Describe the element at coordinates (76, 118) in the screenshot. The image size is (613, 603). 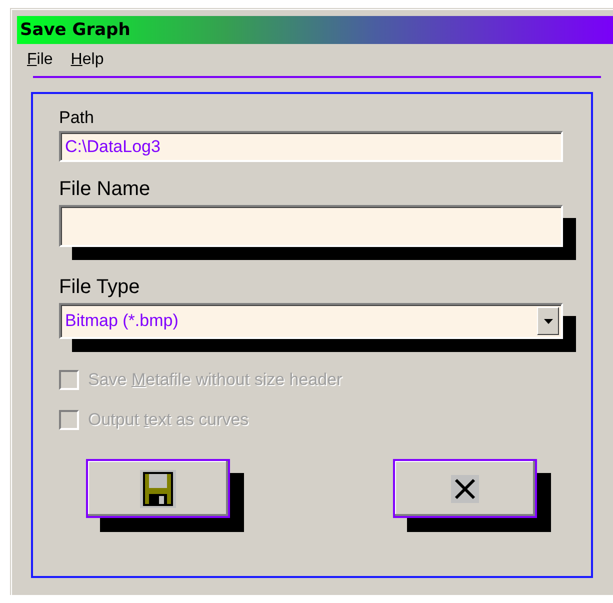
I see `path-label: Path` at that location.